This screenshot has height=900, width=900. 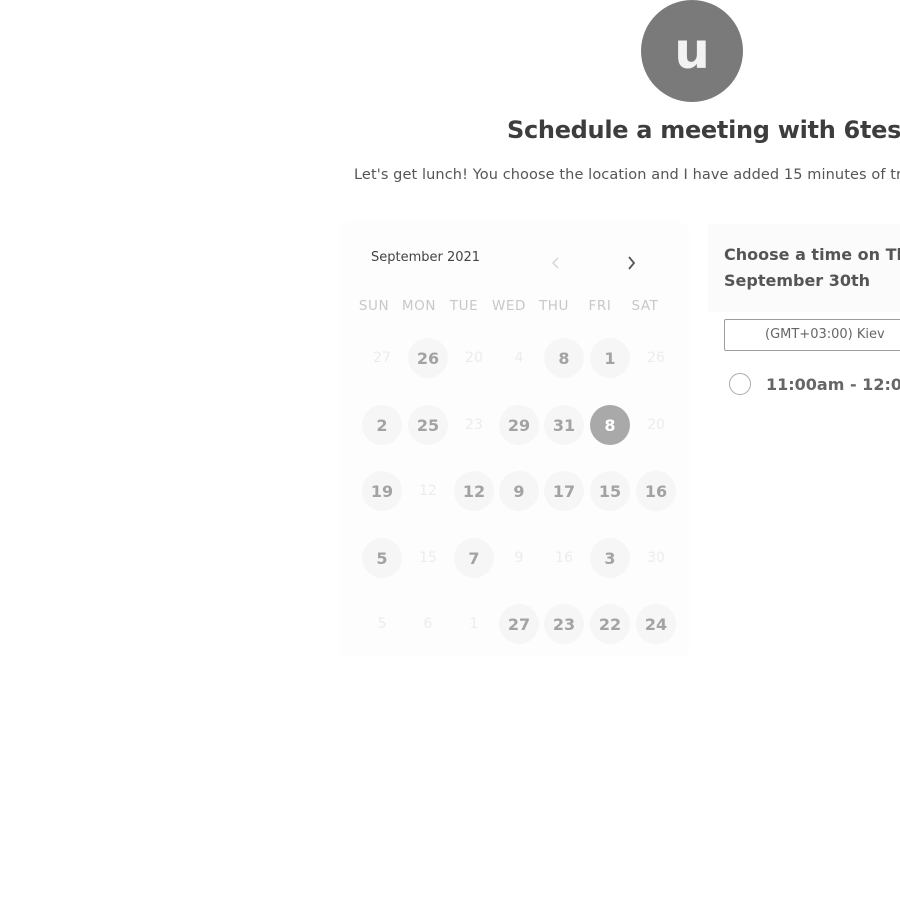 I want to click on weekday-thu: THU, so click(x=554, y=306).